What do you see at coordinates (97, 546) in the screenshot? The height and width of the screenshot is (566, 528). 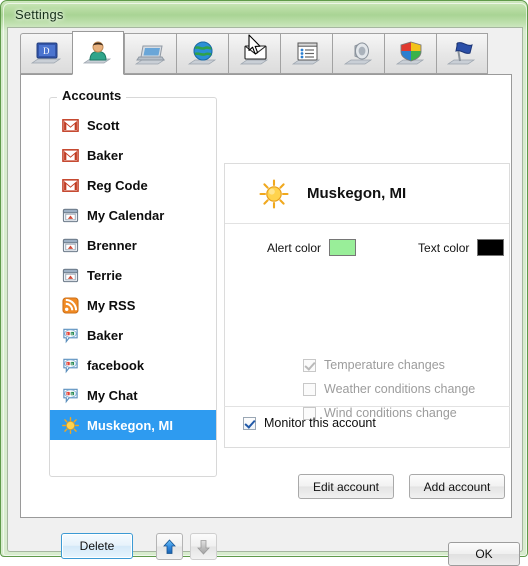 I see `delete-button: Delete` at bounding box center [97, 546].